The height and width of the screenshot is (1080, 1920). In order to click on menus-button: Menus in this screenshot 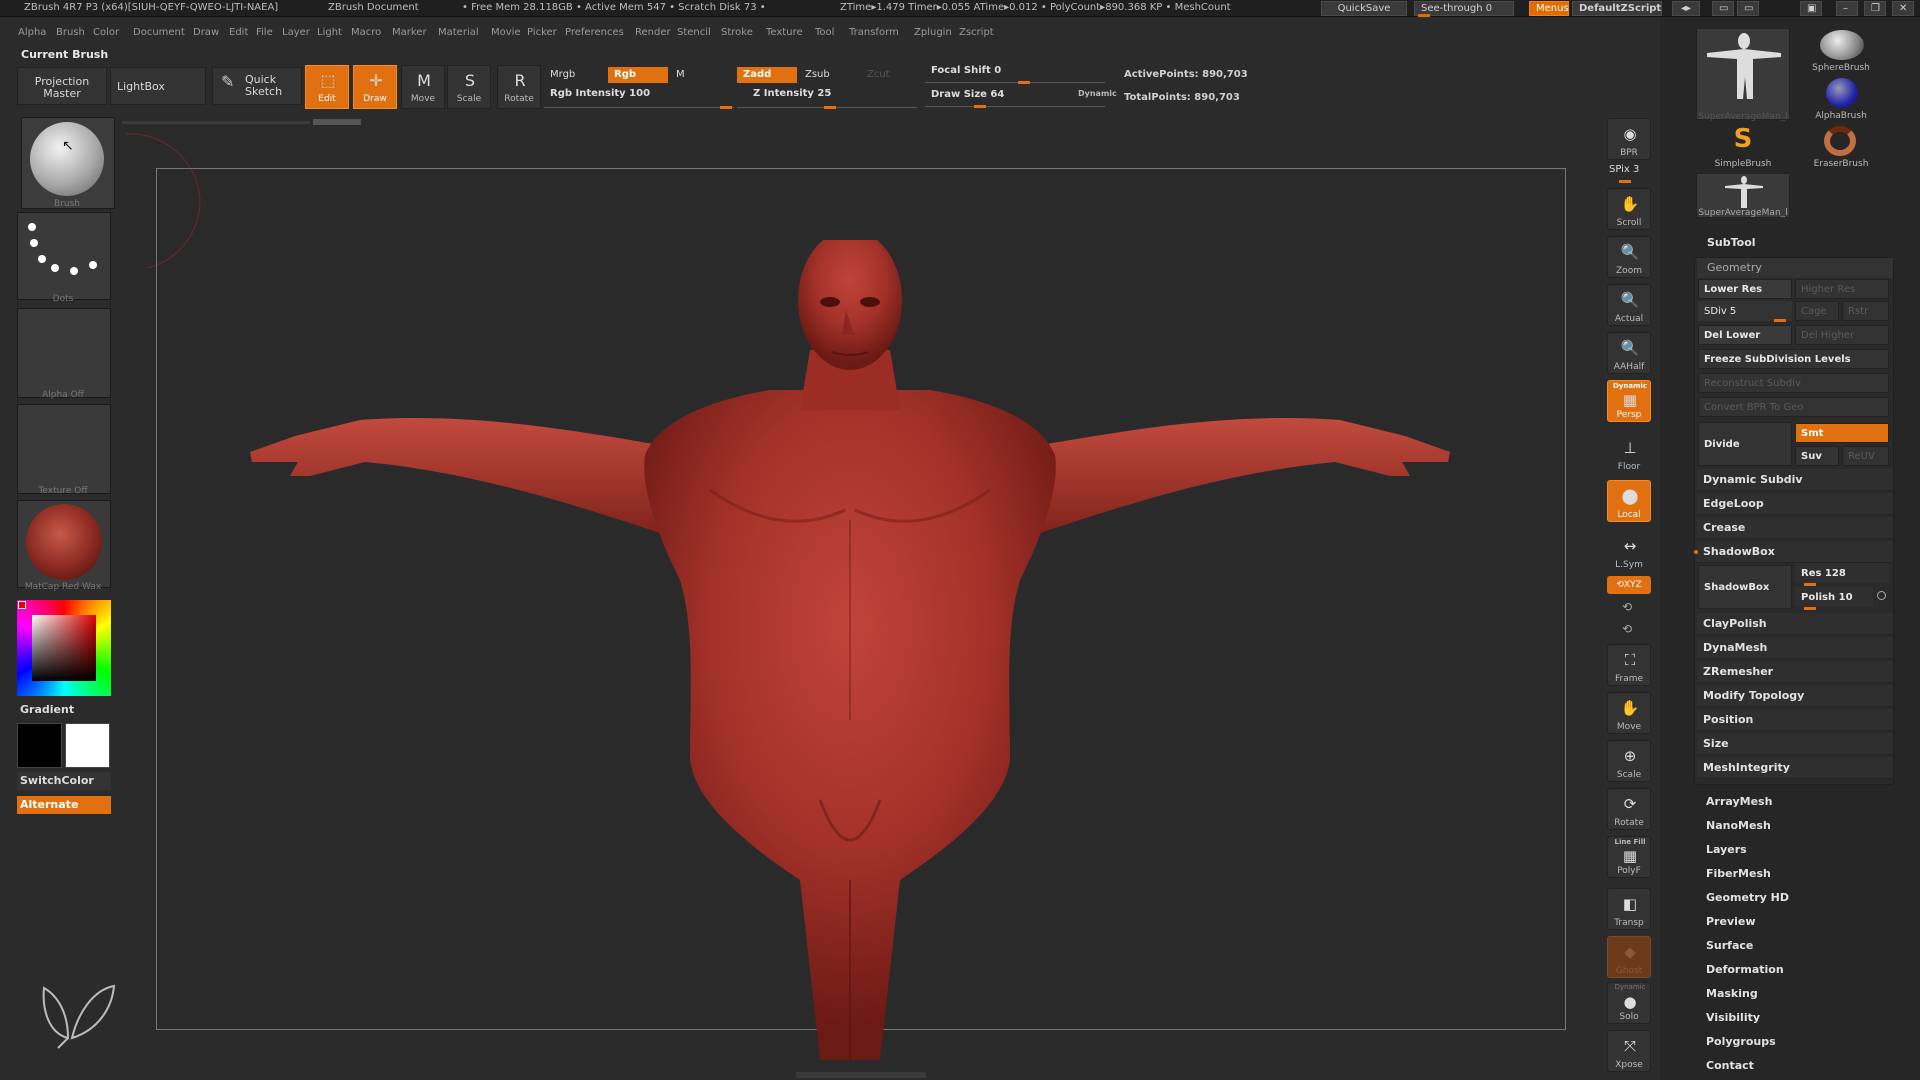, I will do `click(1549, 8)`.